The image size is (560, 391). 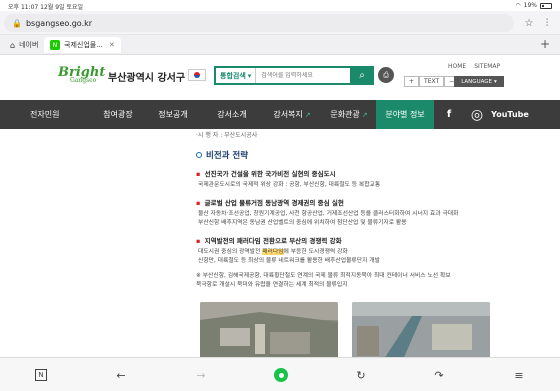 What do you see at coordinates (41, 375) in the screenshot?
I see `naver-n-icon: N` at bounding box center [41, 375].